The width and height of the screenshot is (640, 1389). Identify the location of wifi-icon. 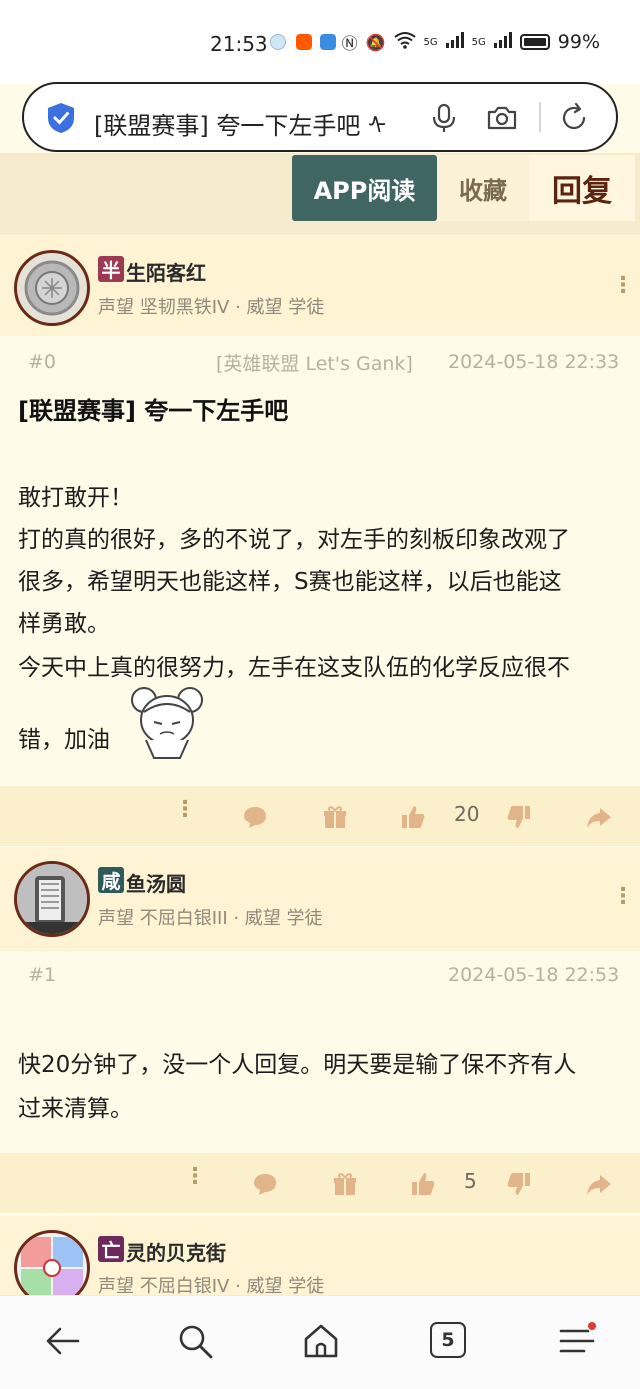
(404, 42).